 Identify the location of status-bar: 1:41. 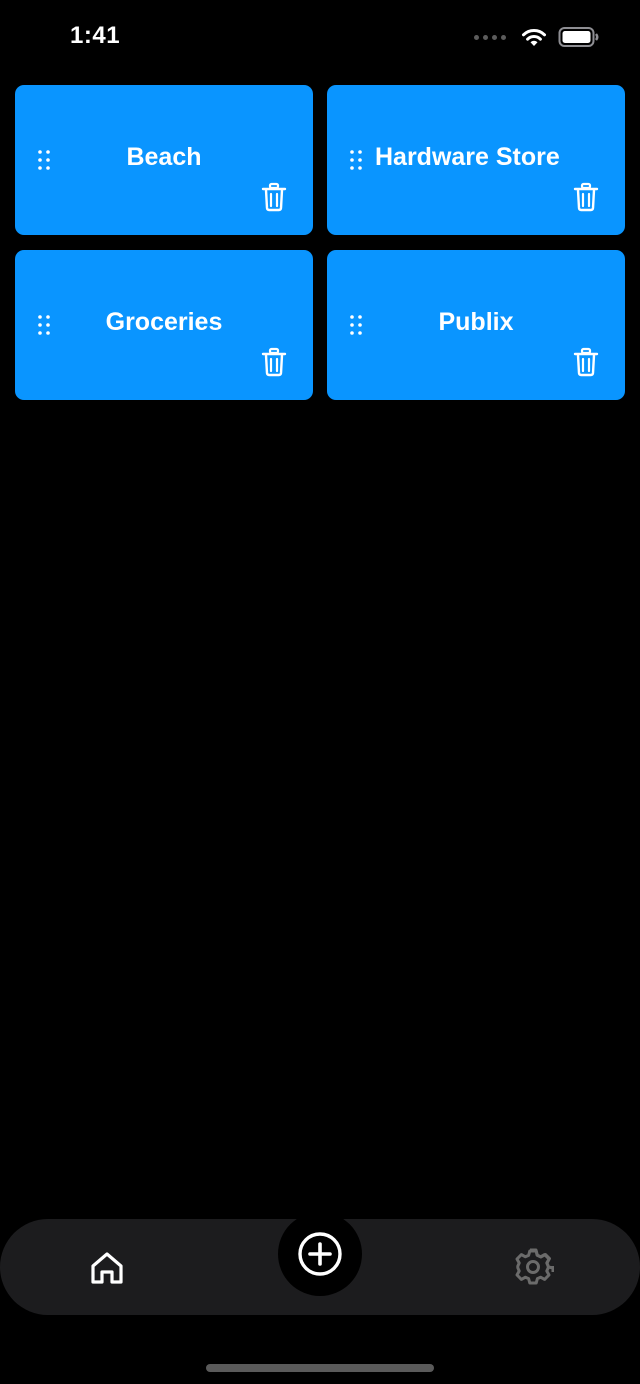
(320, 36).